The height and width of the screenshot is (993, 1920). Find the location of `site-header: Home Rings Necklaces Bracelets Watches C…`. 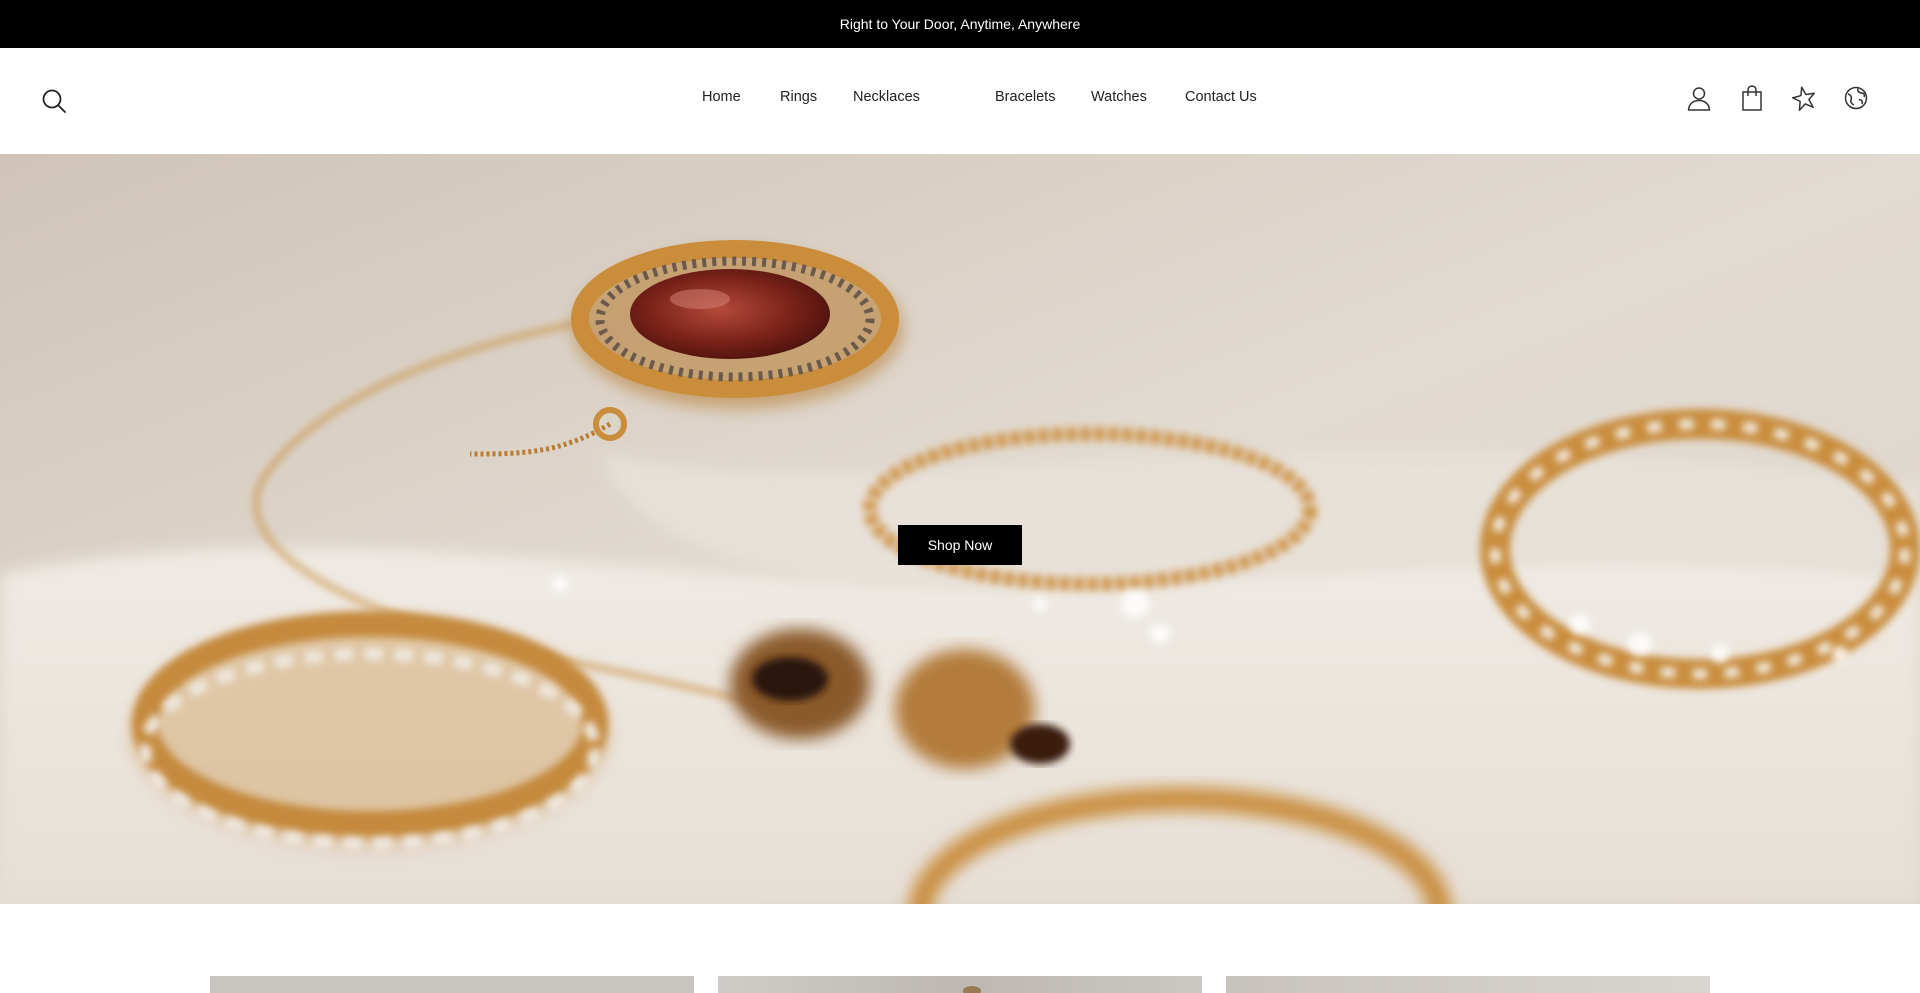

site-header: Home Rings Necklaces Bracelets Watches C… is located at coordinates (960, 101).